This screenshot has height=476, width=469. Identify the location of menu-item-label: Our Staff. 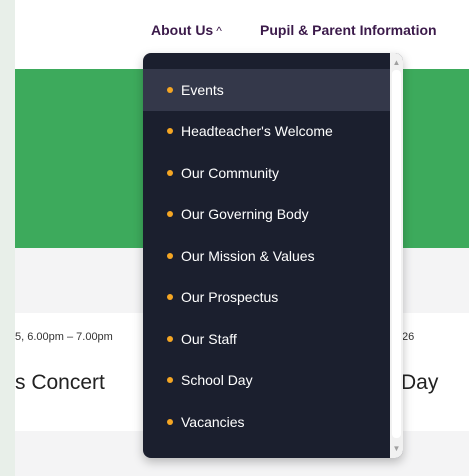
(209, 338).